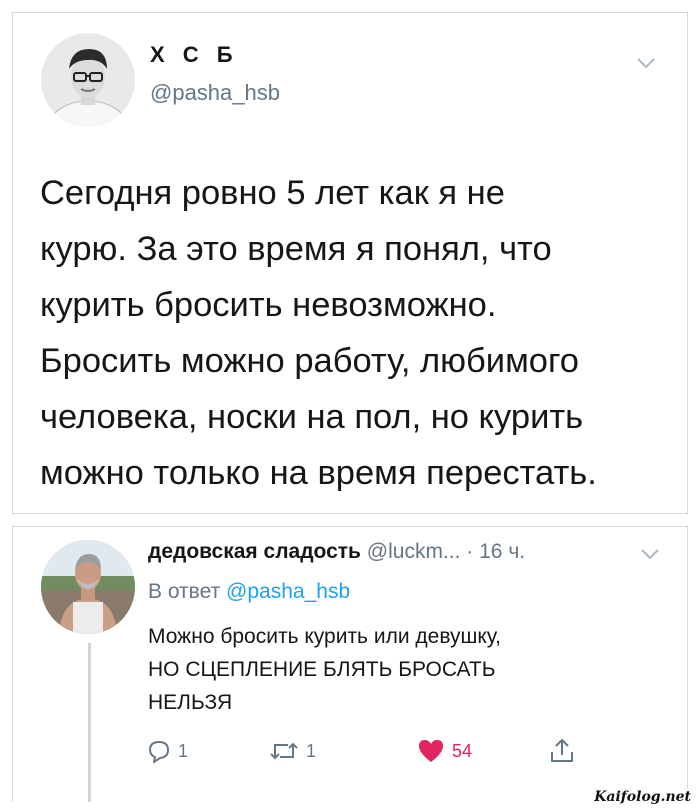 The image size is (700, 810). What do you see at coordinates (159, 752) in the screenshot?
I see `reply-icon` at bounding box center [159, 752].